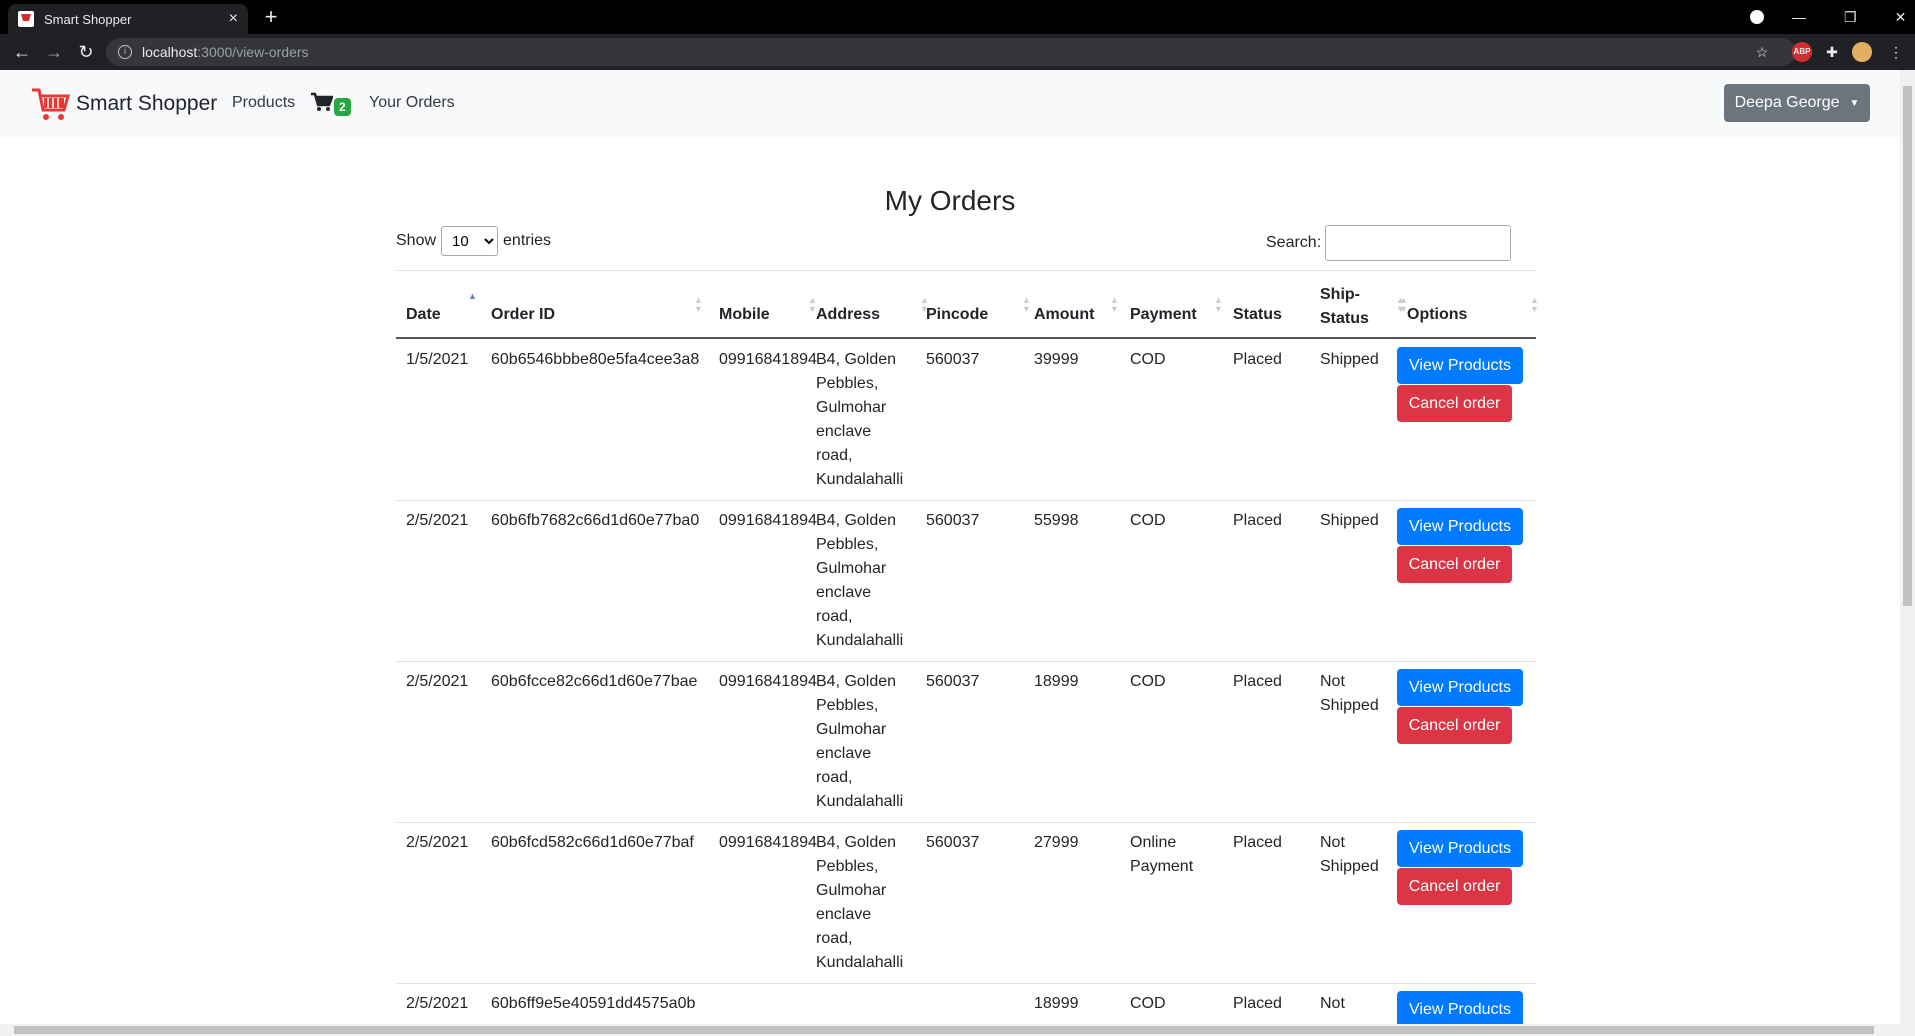 This screenshot has height=1036, width=1915. What do you see at coordinates (966, 338) in the screenshot?
I see `header-bottom-border` at bounding box center [966, 338].